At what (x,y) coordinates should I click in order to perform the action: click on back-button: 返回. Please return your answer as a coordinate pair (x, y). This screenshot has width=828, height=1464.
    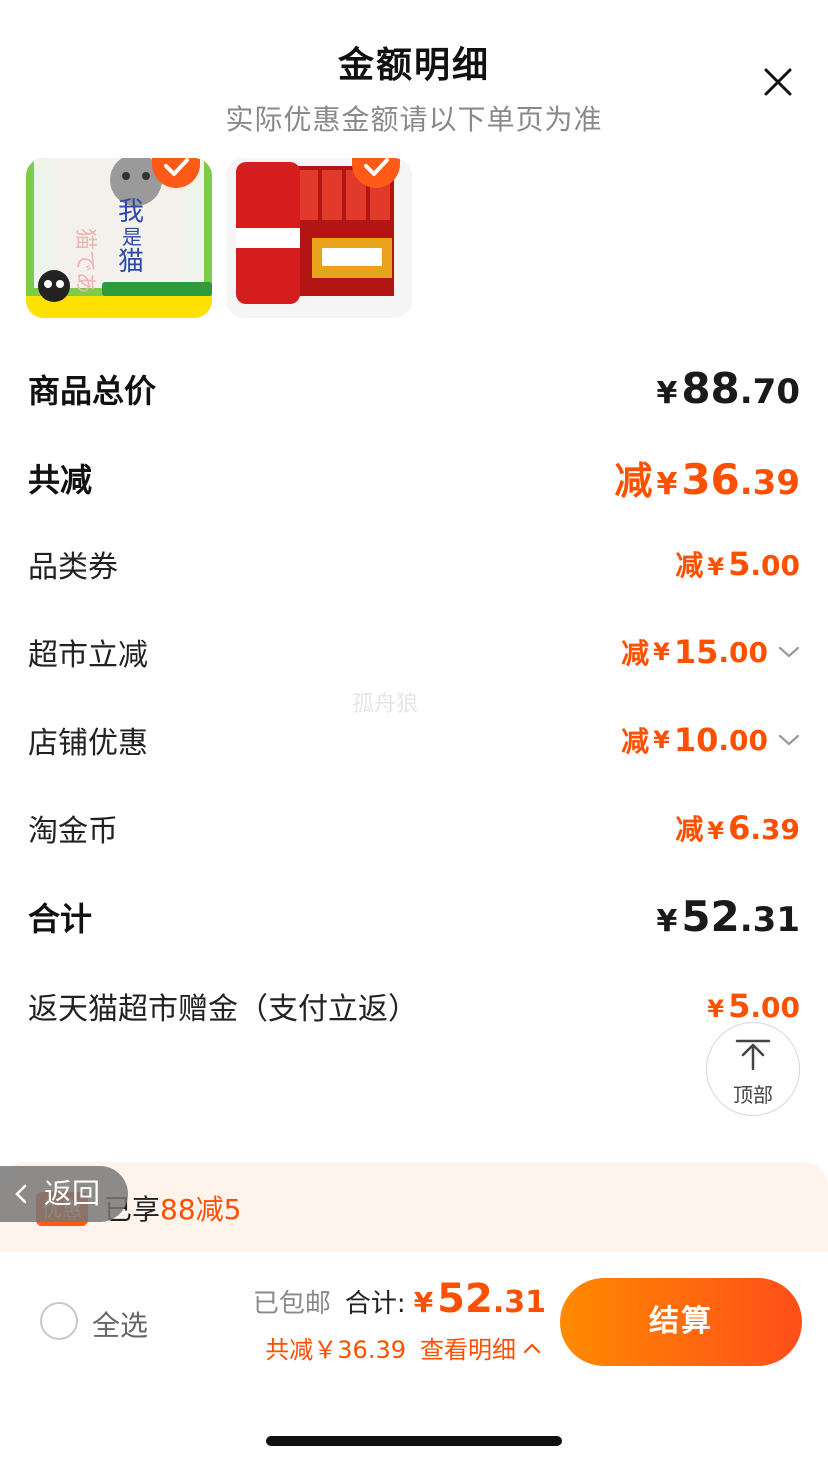
    Looking at the image, I should click on (64, 1194).